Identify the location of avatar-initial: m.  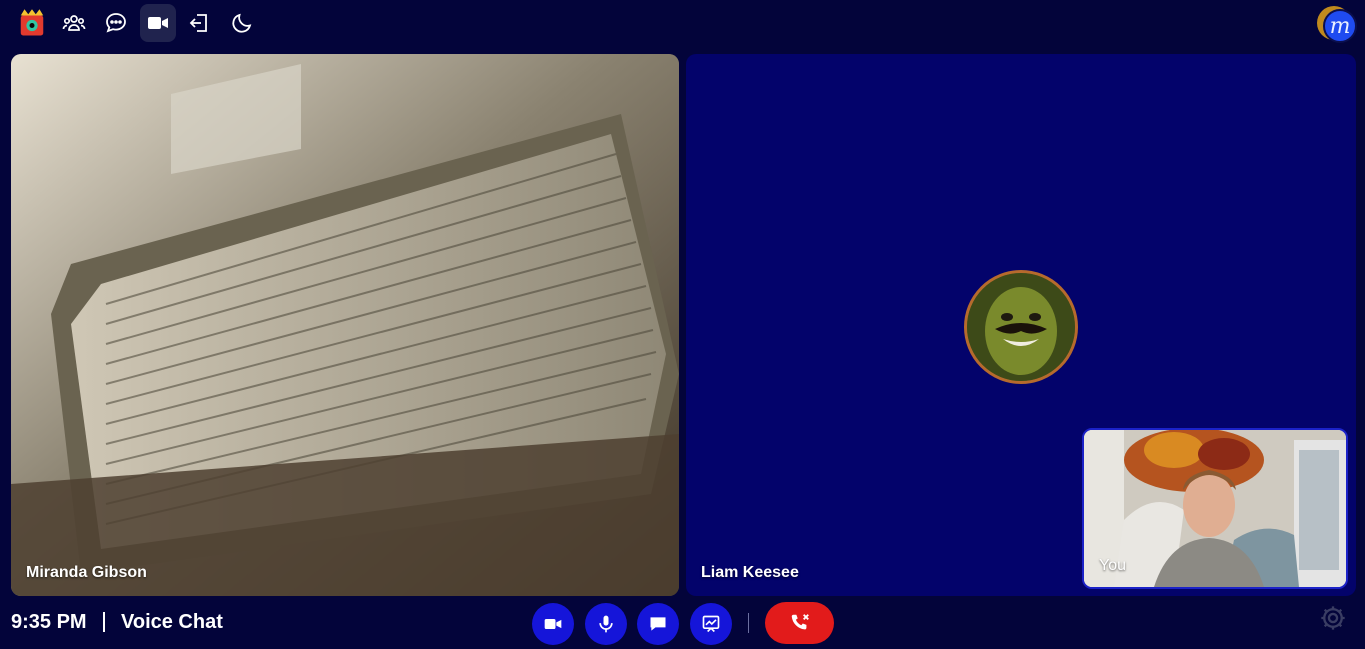
(1340, 26).